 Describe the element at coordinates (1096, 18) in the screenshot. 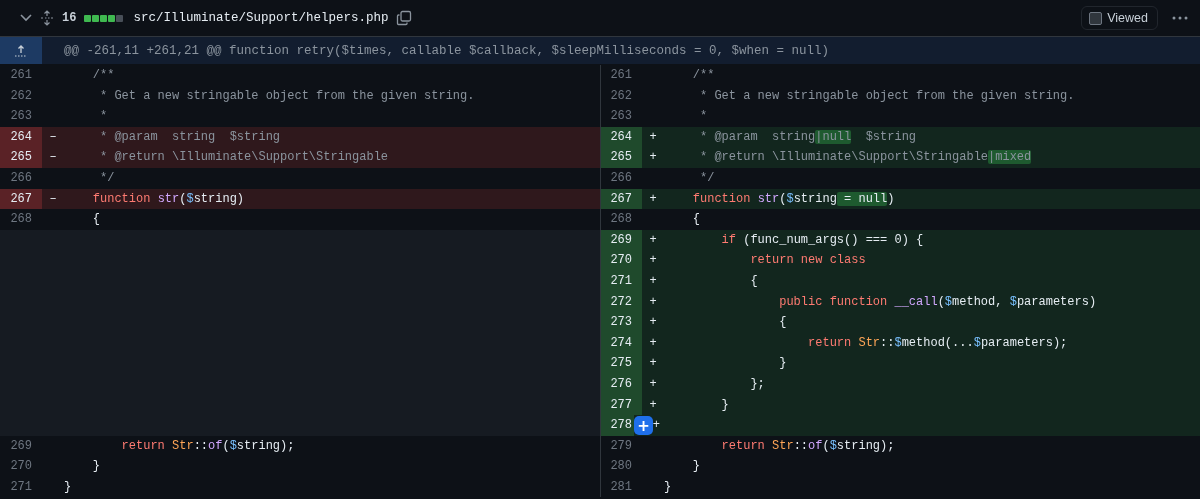

I see `viewed-checkbox` at that location.